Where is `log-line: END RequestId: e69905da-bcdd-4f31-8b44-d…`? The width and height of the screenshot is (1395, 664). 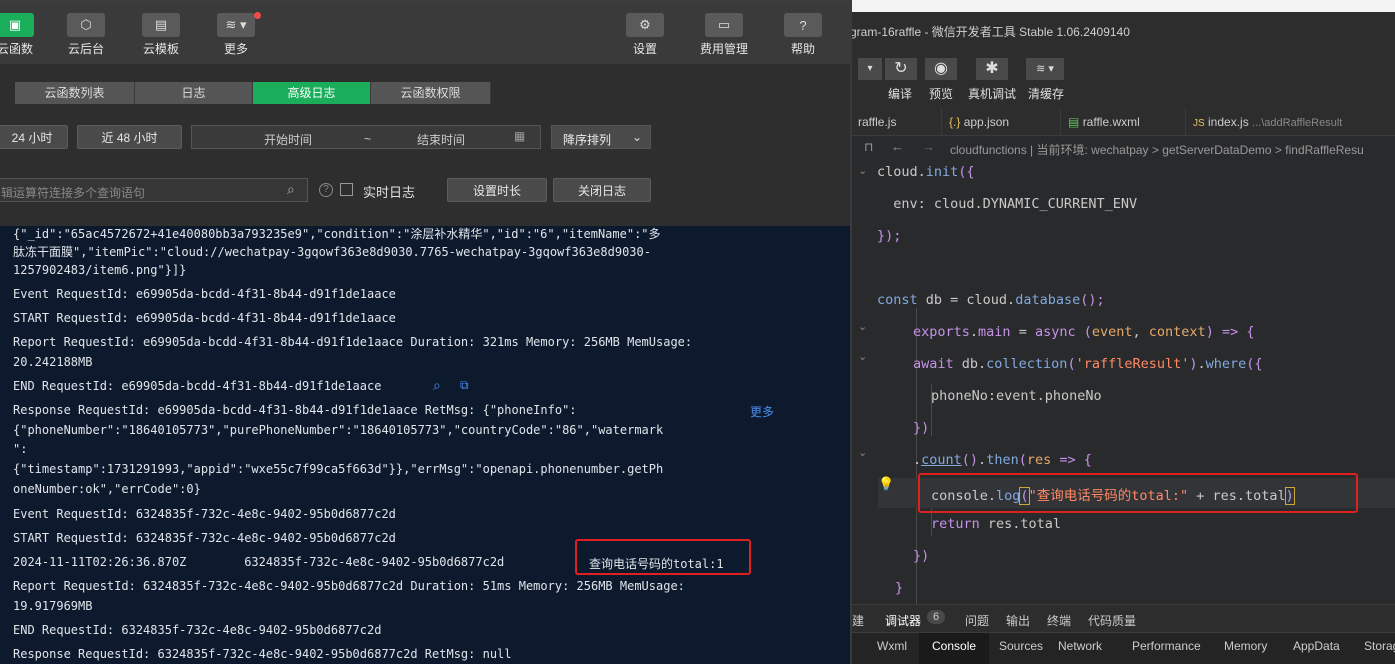
log-line: END RequestId: e69905da-bcdd-4f31-8b44-d… is located at coordinates (197, 386).